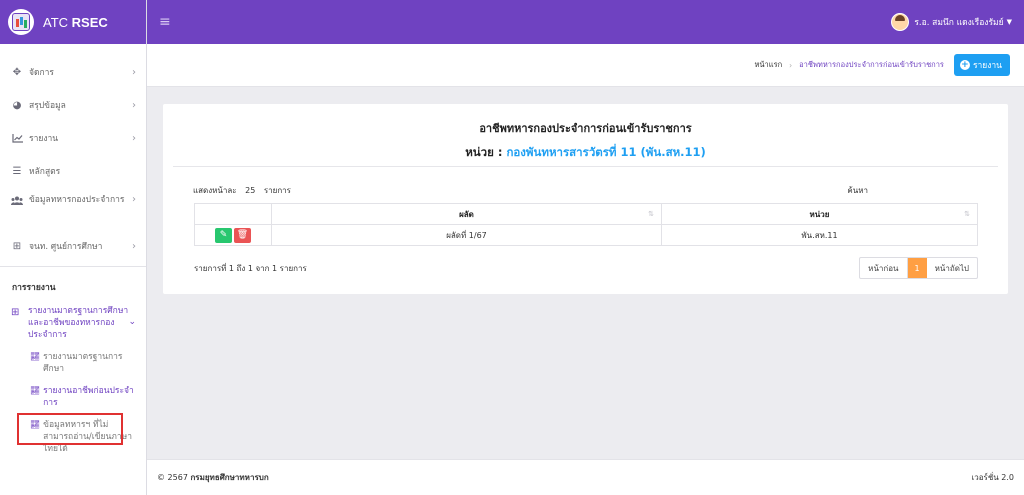 The height and width of the screenshot is (495, 1024). Describe the element at coordinates (75, 22) in the screenshot. I see `app-name: ATC RSEC` at that location.